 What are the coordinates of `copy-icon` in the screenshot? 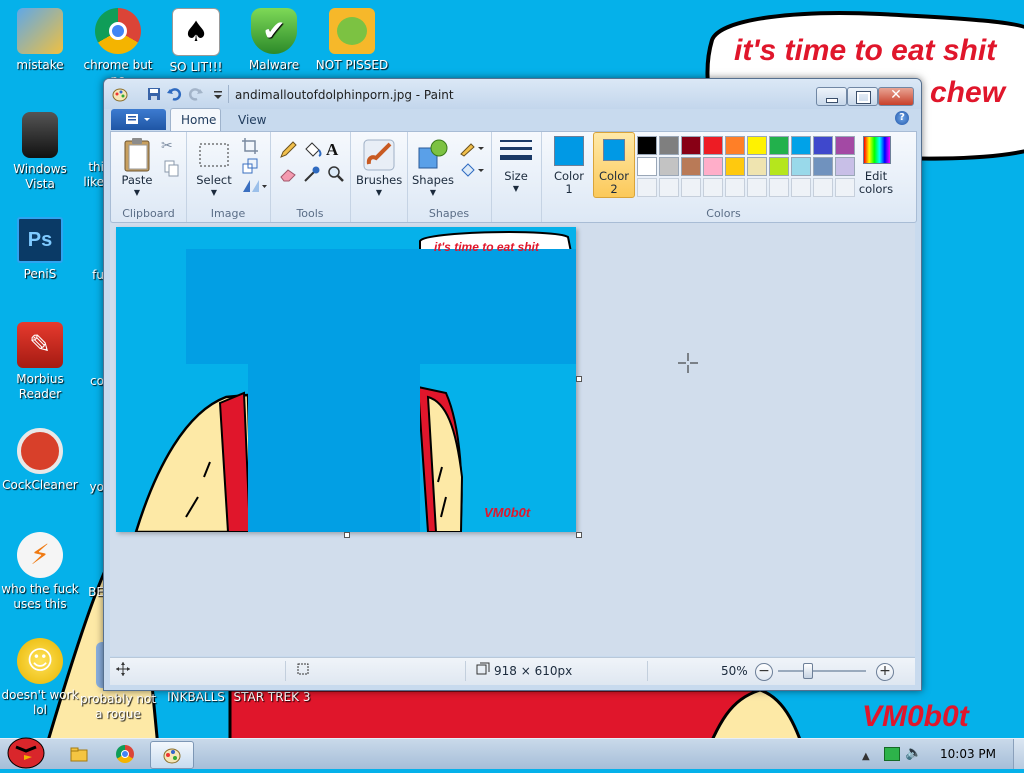 It's located at (171, 168).